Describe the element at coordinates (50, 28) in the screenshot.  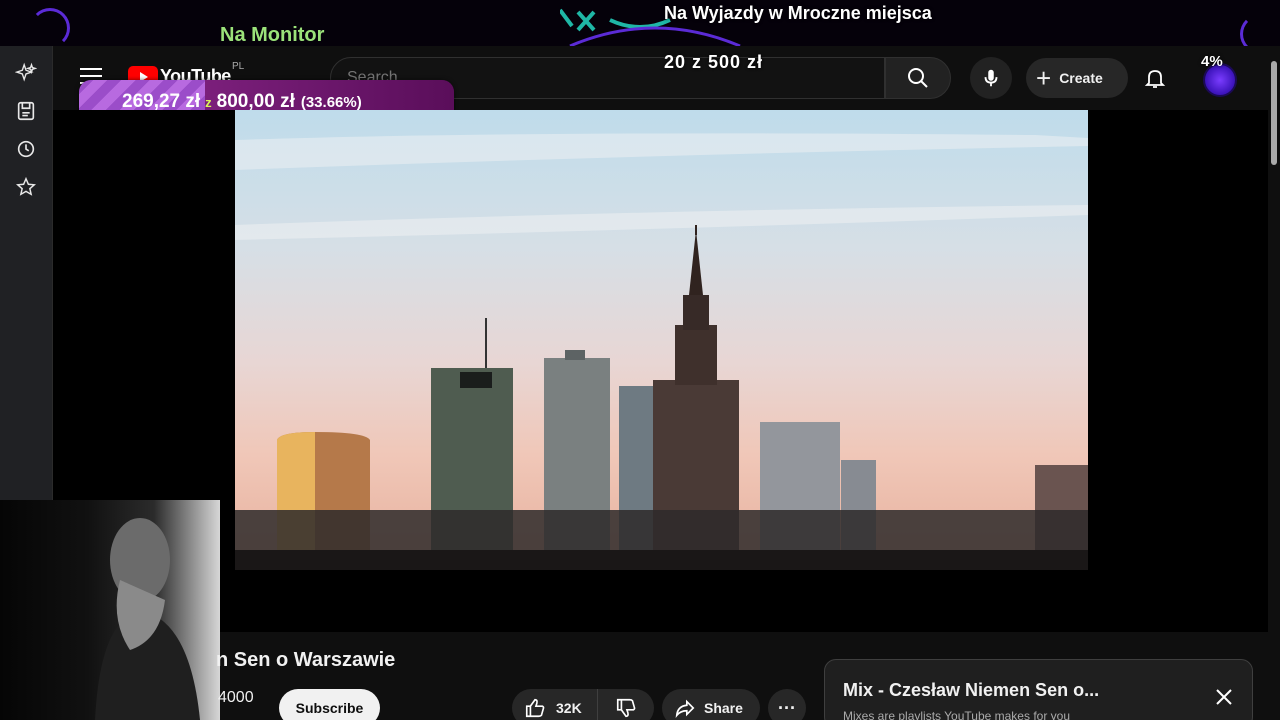
I see `overlay-decoration-left` at that location.